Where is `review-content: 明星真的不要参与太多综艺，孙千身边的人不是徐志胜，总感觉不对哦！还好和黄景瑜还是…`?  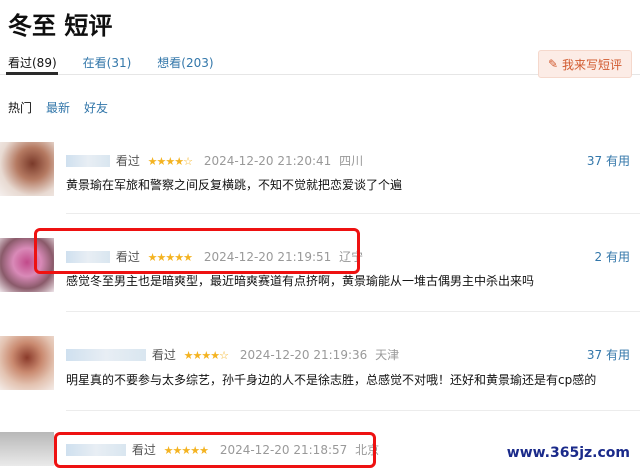
review-content: 明星真的不要参与太多综艺，孙千身边的人不是徐志胜，总感觉不对哦！还好和黄景瑜还是… is located at coordinates (331, 380).